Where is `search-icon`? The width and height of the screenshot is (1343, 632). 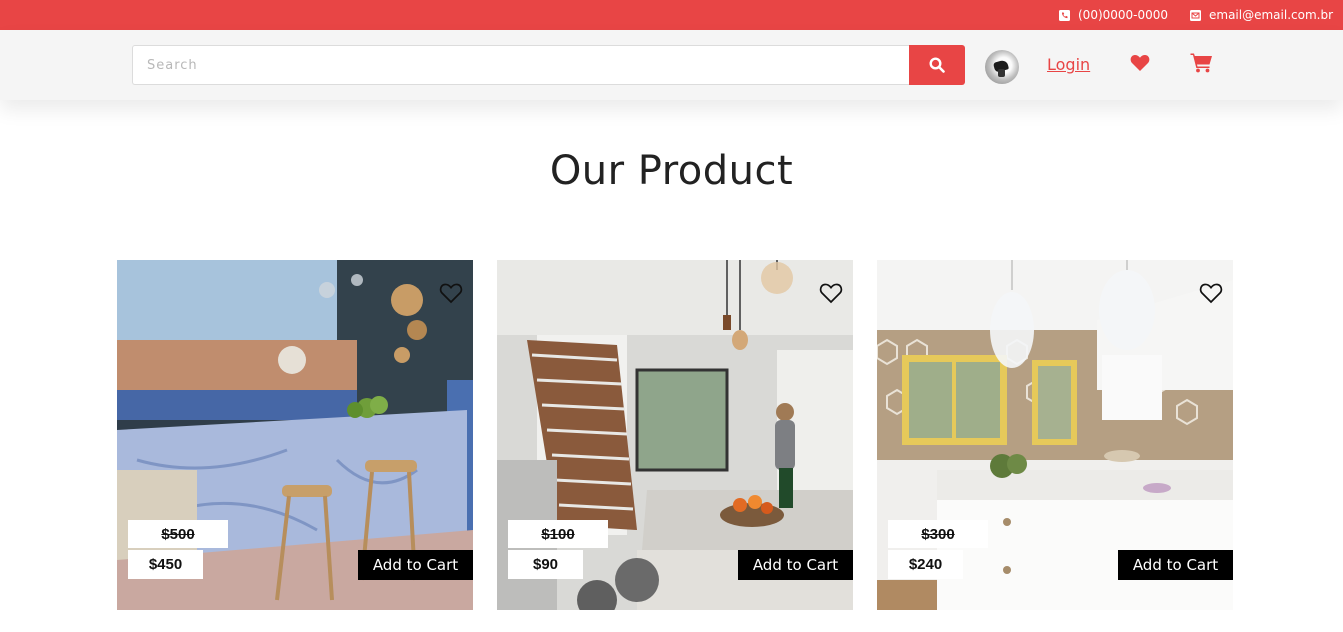 search-icon is located at coordinates (937, 65).